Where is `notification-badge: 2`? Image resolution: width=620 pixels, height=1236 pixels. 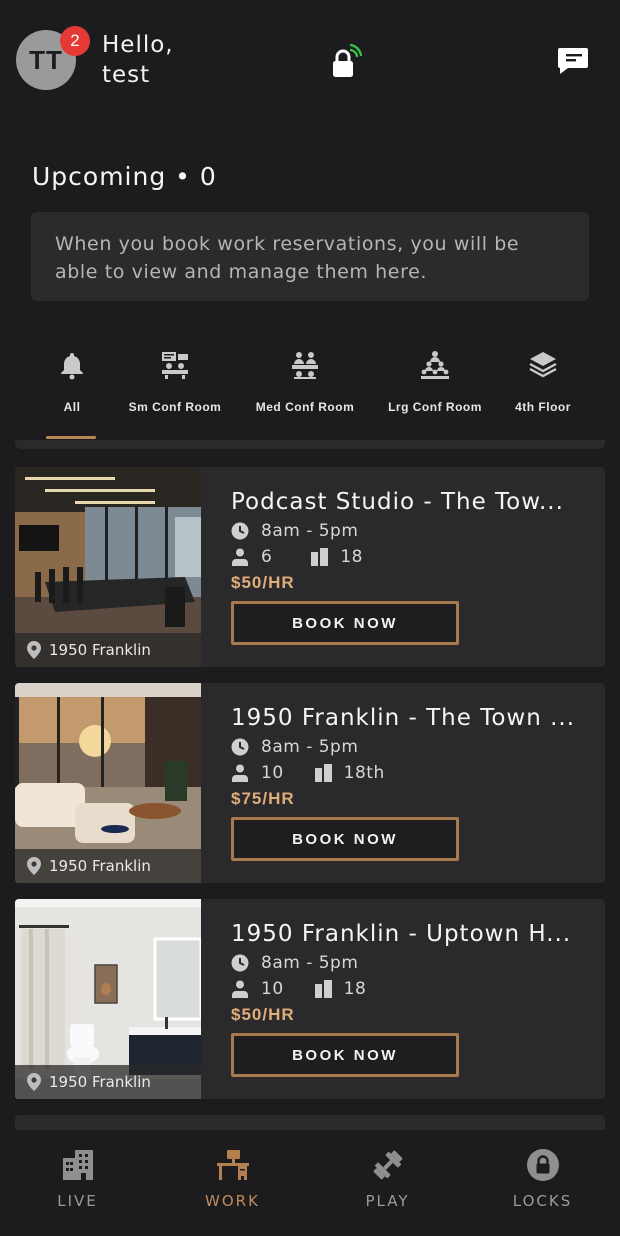
notification-badge: 2 is located at coordinates (75, 41).